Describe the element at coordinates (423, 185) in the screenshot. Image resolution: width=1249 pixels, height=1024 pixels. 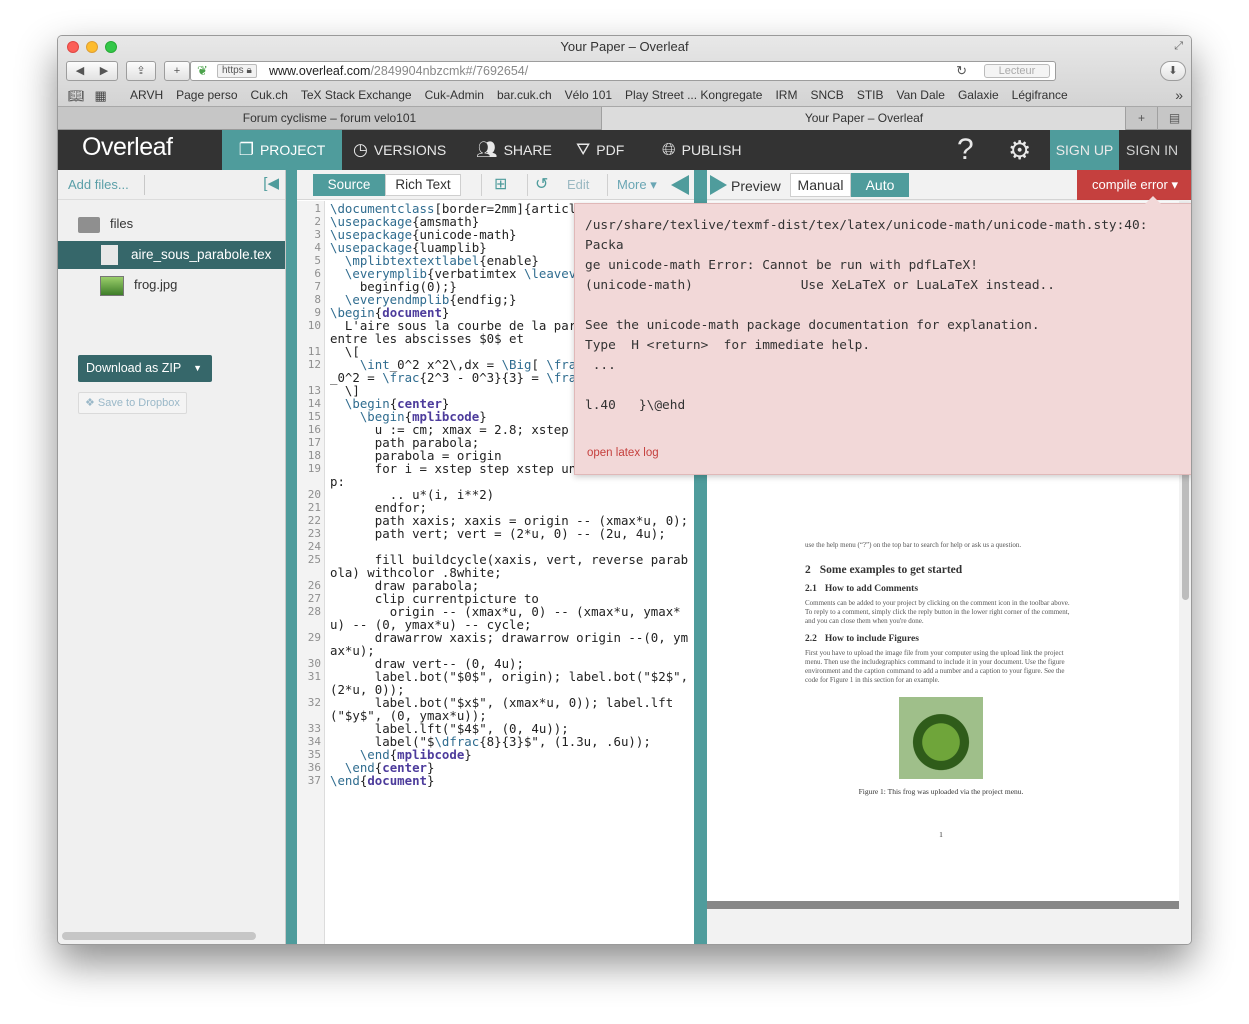
I see `rich-text-mode-button: Rich Text` at that location.